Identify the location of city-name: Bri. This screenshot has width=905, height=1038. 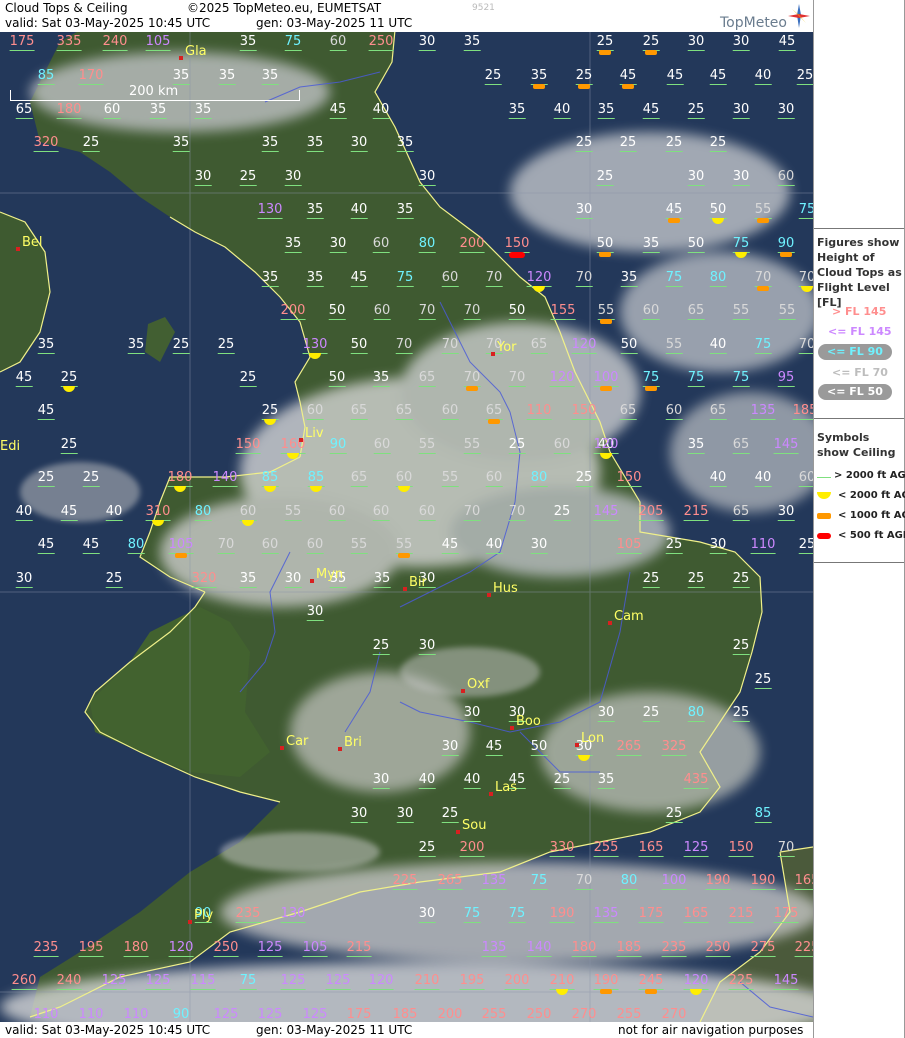
(353, 742).